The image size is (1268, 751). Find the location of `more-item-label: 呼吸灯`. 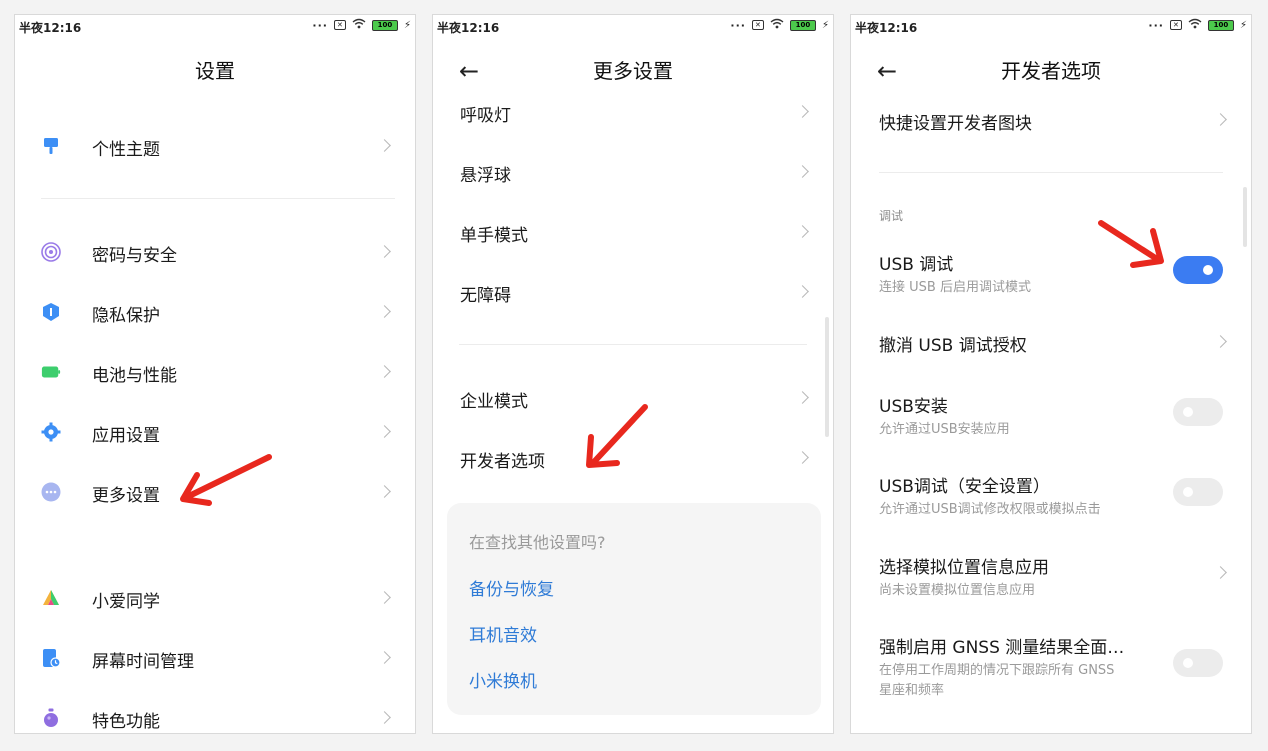

more-item-label: 呼吸灯 is located at coordinates (485, 116).